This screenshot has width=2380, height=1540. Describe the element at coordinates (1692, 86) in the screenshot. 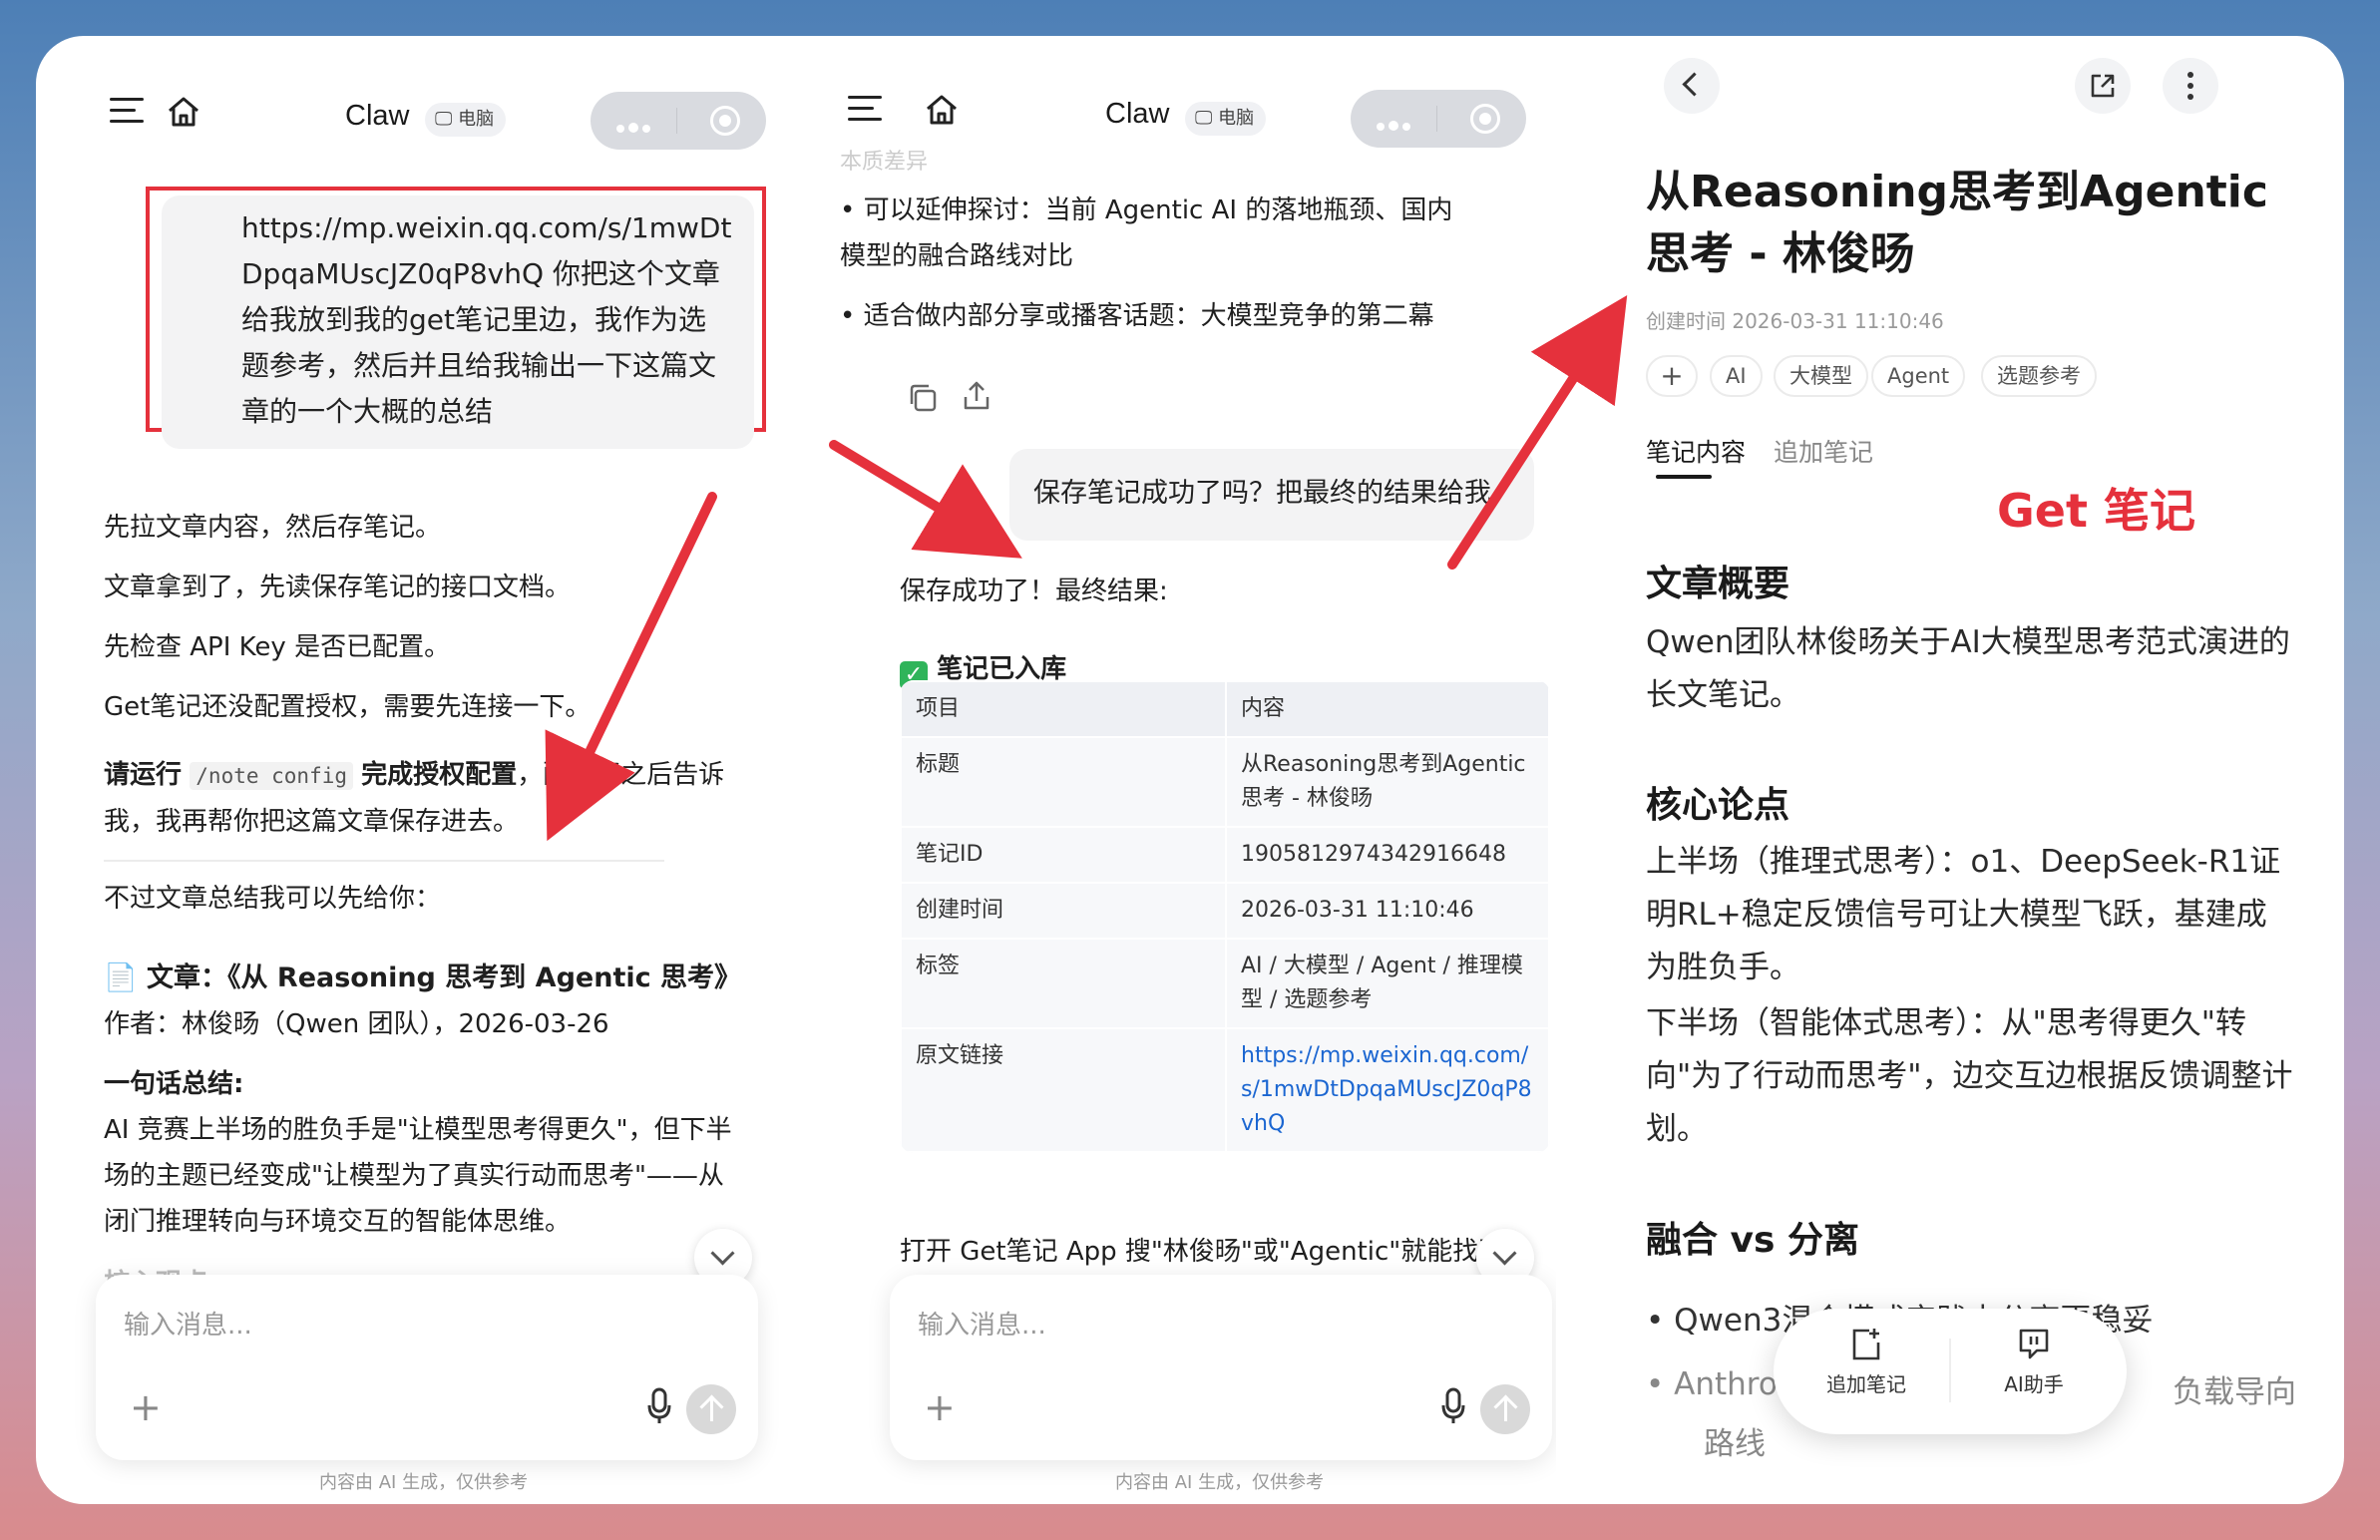

I see `back-button` at that location.